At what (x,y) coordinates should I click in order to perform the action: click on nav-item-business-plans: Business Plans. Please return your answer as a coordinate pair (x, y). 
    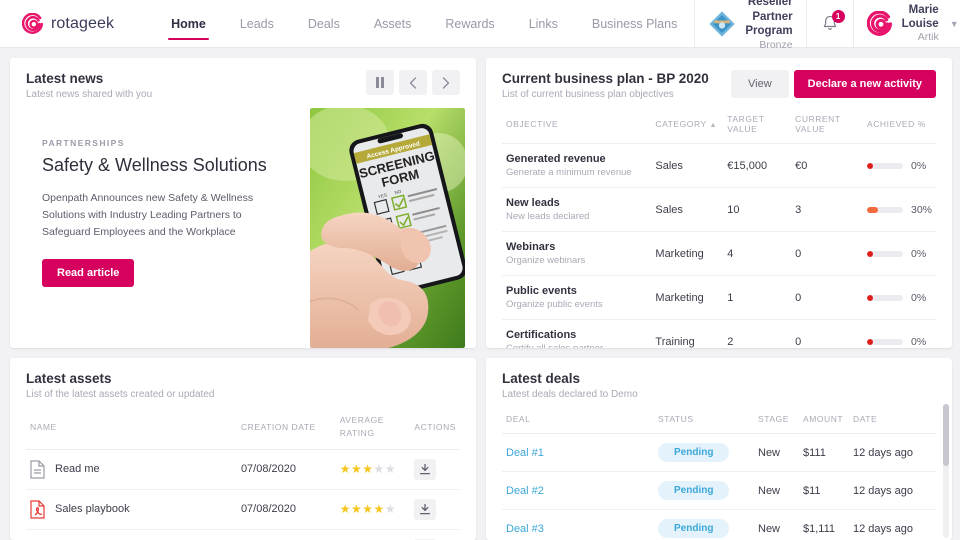
    Looking at the image, I should click on (634, 23).